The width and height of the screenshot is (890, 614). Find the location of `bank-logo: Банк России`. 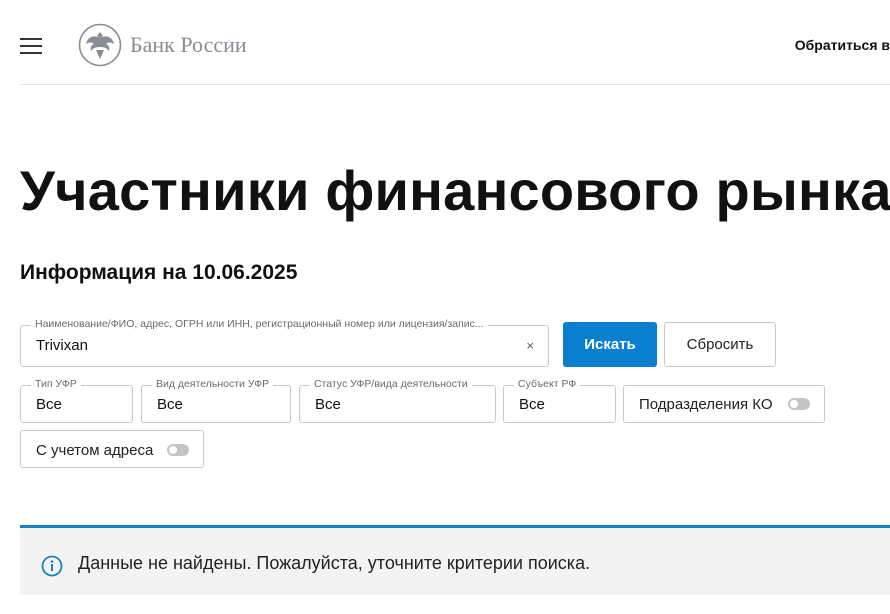

bank-logo: Банк России is located at coordinates (162, 45).